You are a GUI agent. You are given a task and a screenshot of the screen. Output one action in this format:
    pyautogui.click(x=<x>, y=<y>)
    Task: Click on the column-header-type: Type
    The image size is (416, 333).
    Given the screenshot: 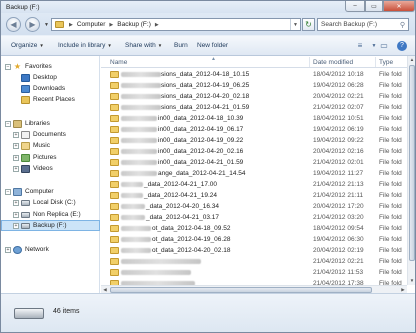 What is the action you would take?
    pyautogui.click(x=386, y=62)
    